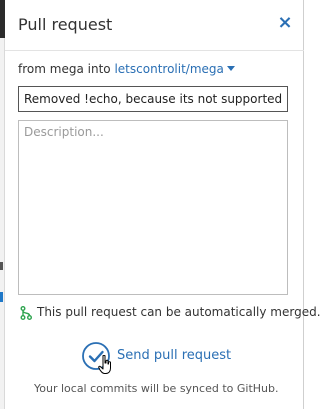 Image resolution: width=320 pixels, height=409 pixels. I want to click on close-icon: ×, so click(285, 23).